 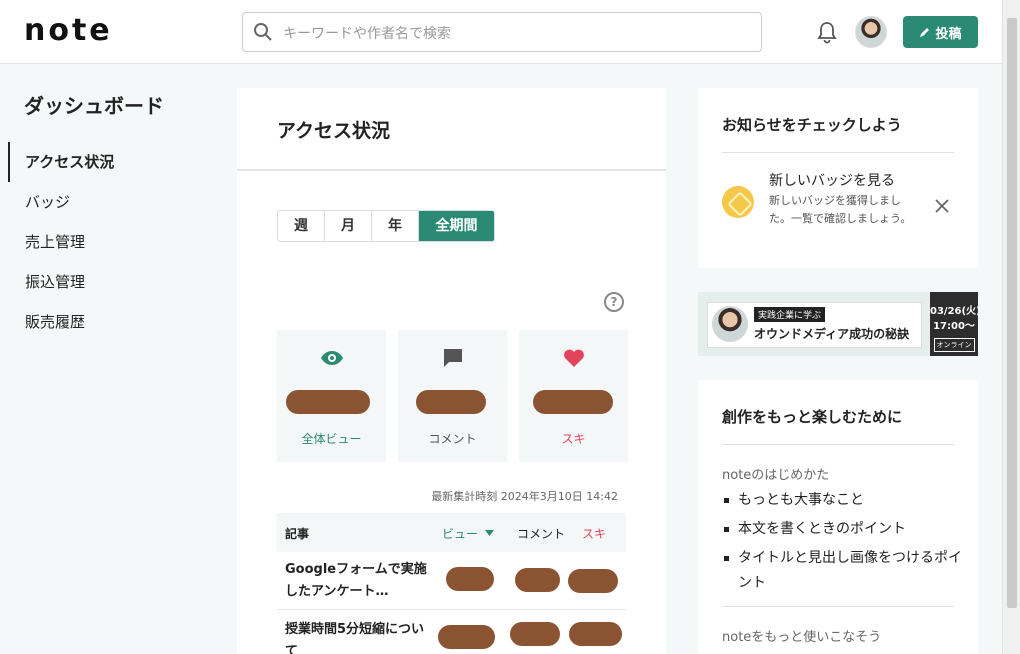 I want to click on list-item: 本文を書くときのポイント, so click(x=842, y=529).